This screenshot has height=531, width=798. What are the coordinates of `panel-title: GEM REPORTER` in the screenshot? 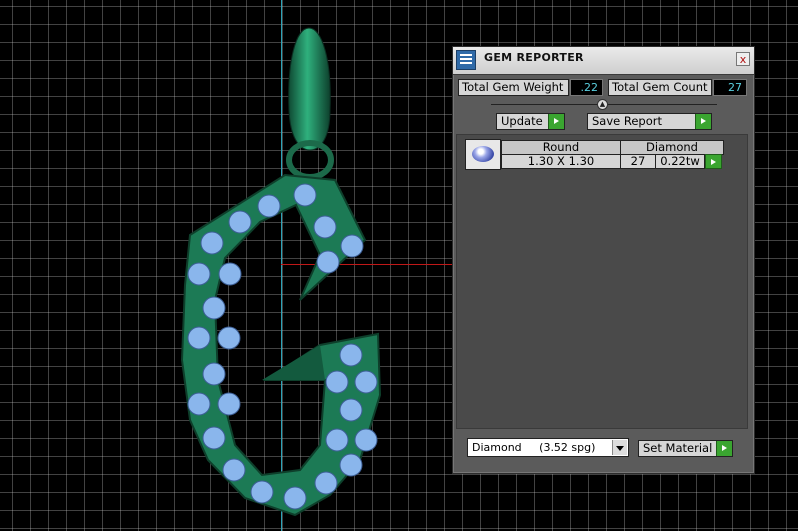 It's located at (534, 57).